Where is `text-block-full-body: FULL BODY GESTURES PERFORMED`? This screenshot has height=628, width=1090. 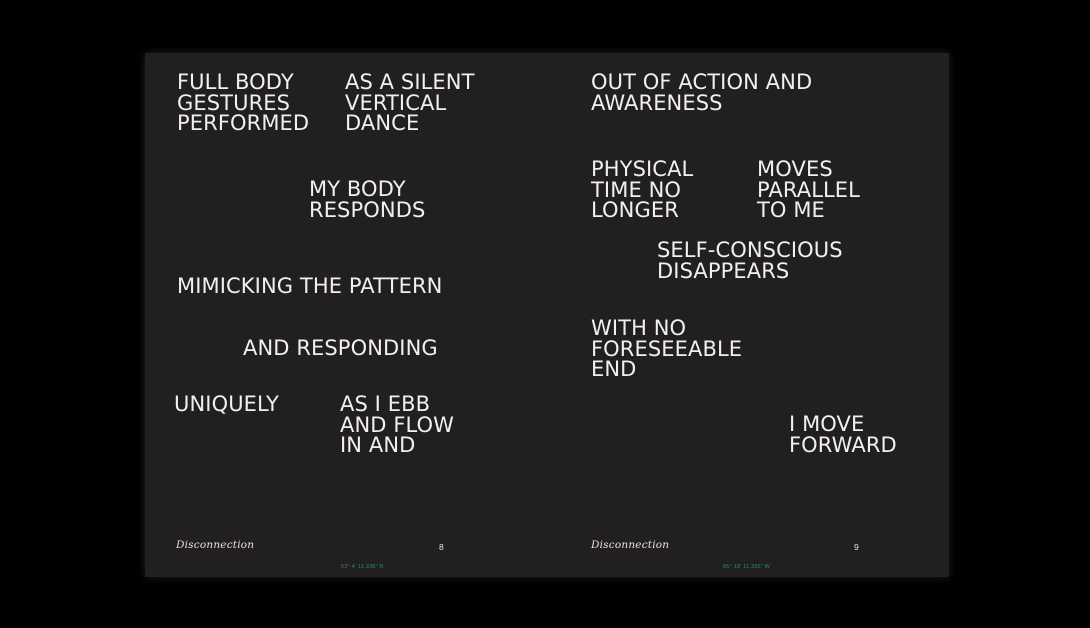 text-block-full-body: FULL BODY GESTURES PERFORMED is located at coordinates (243, 102).